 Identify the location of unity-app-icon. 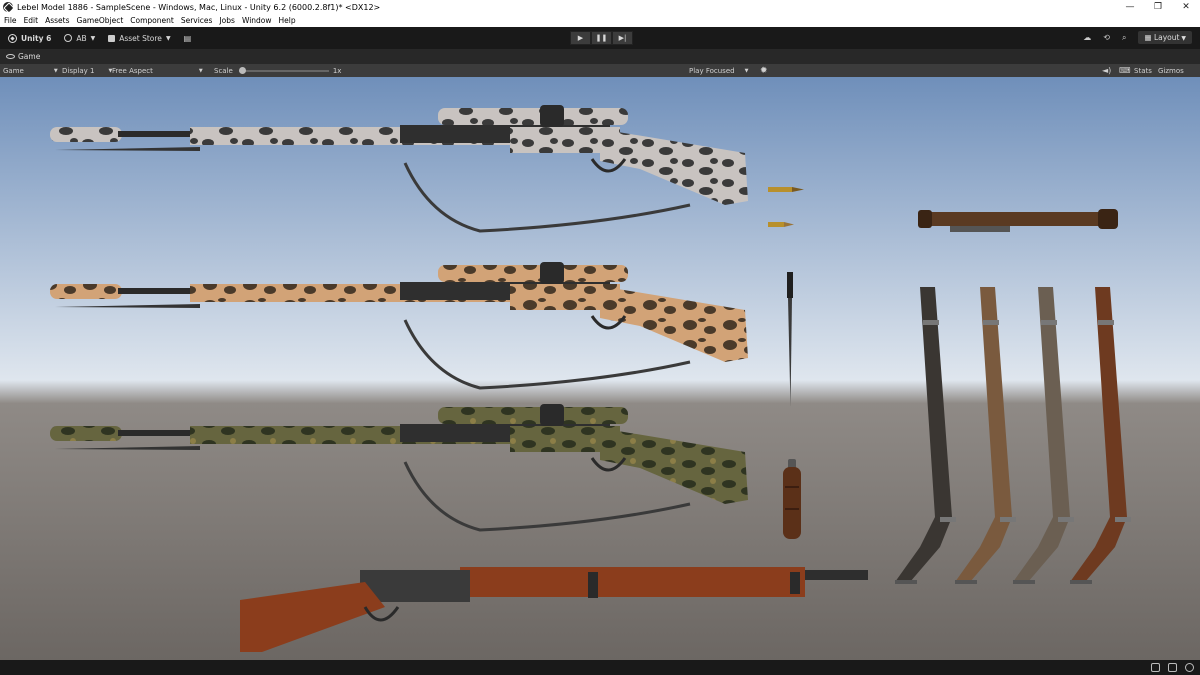
(8, 7).